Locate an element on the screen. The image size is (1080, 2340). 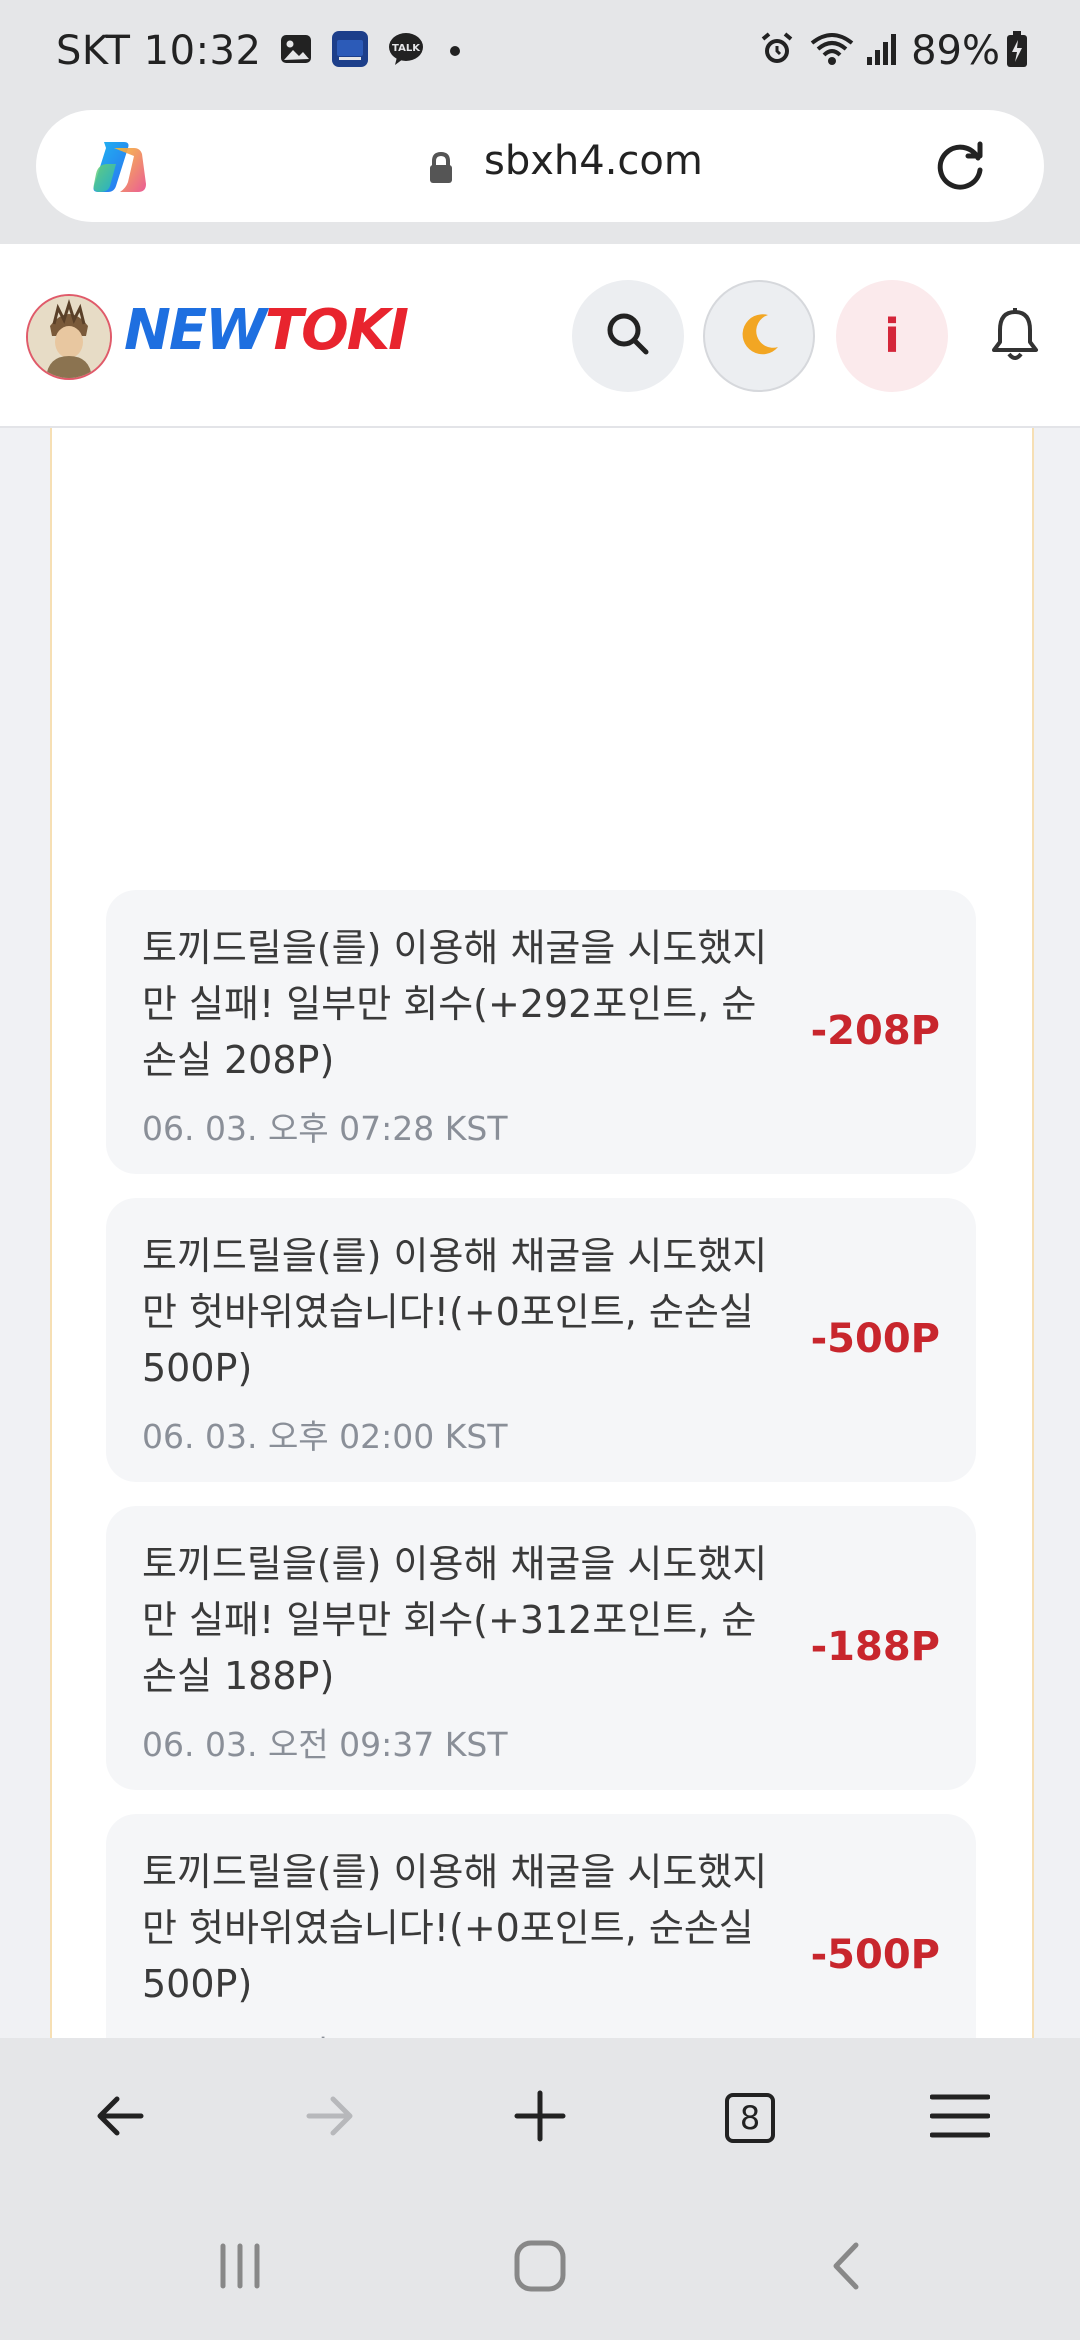
menu-button is located at coordinates (960, 2118).